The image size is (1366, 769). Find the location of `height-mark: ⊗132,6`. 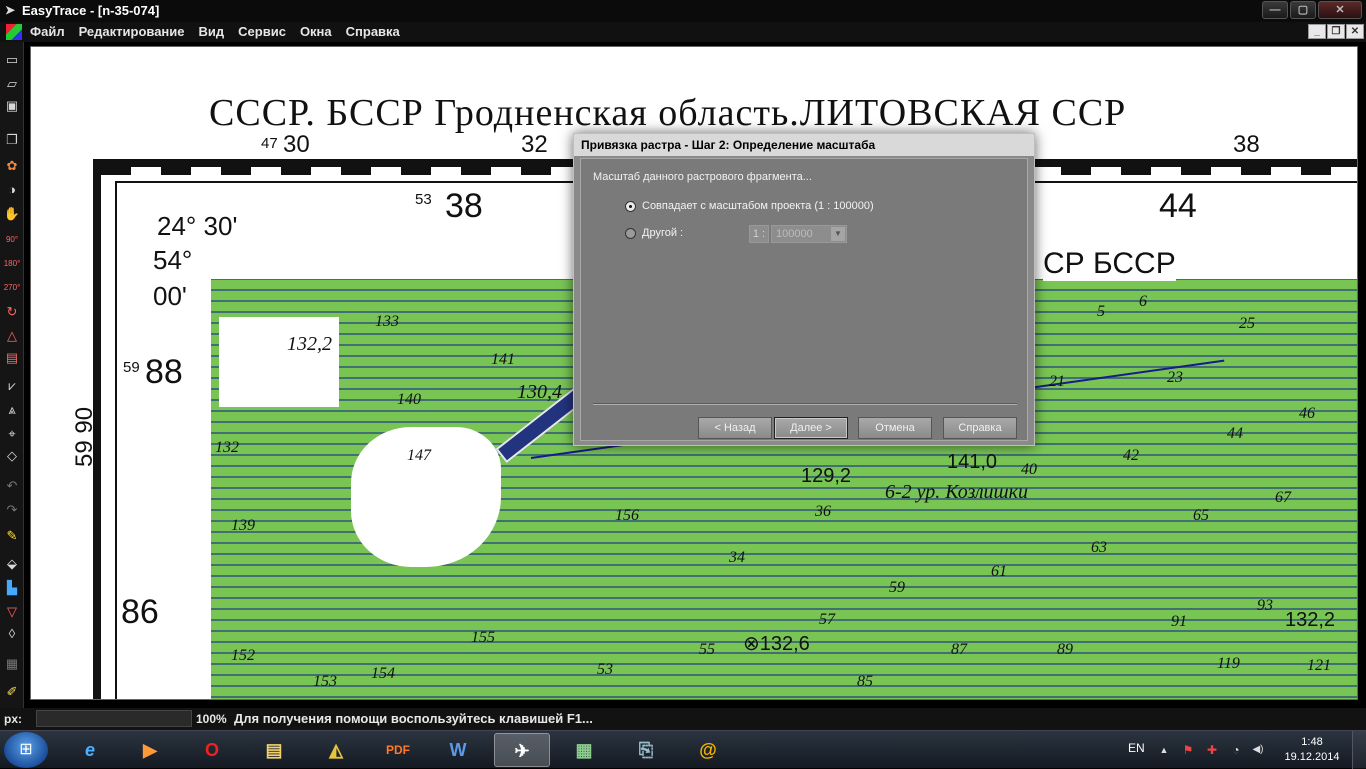

height-mark: ⊗132,6 is located at coordinates (776, 644).